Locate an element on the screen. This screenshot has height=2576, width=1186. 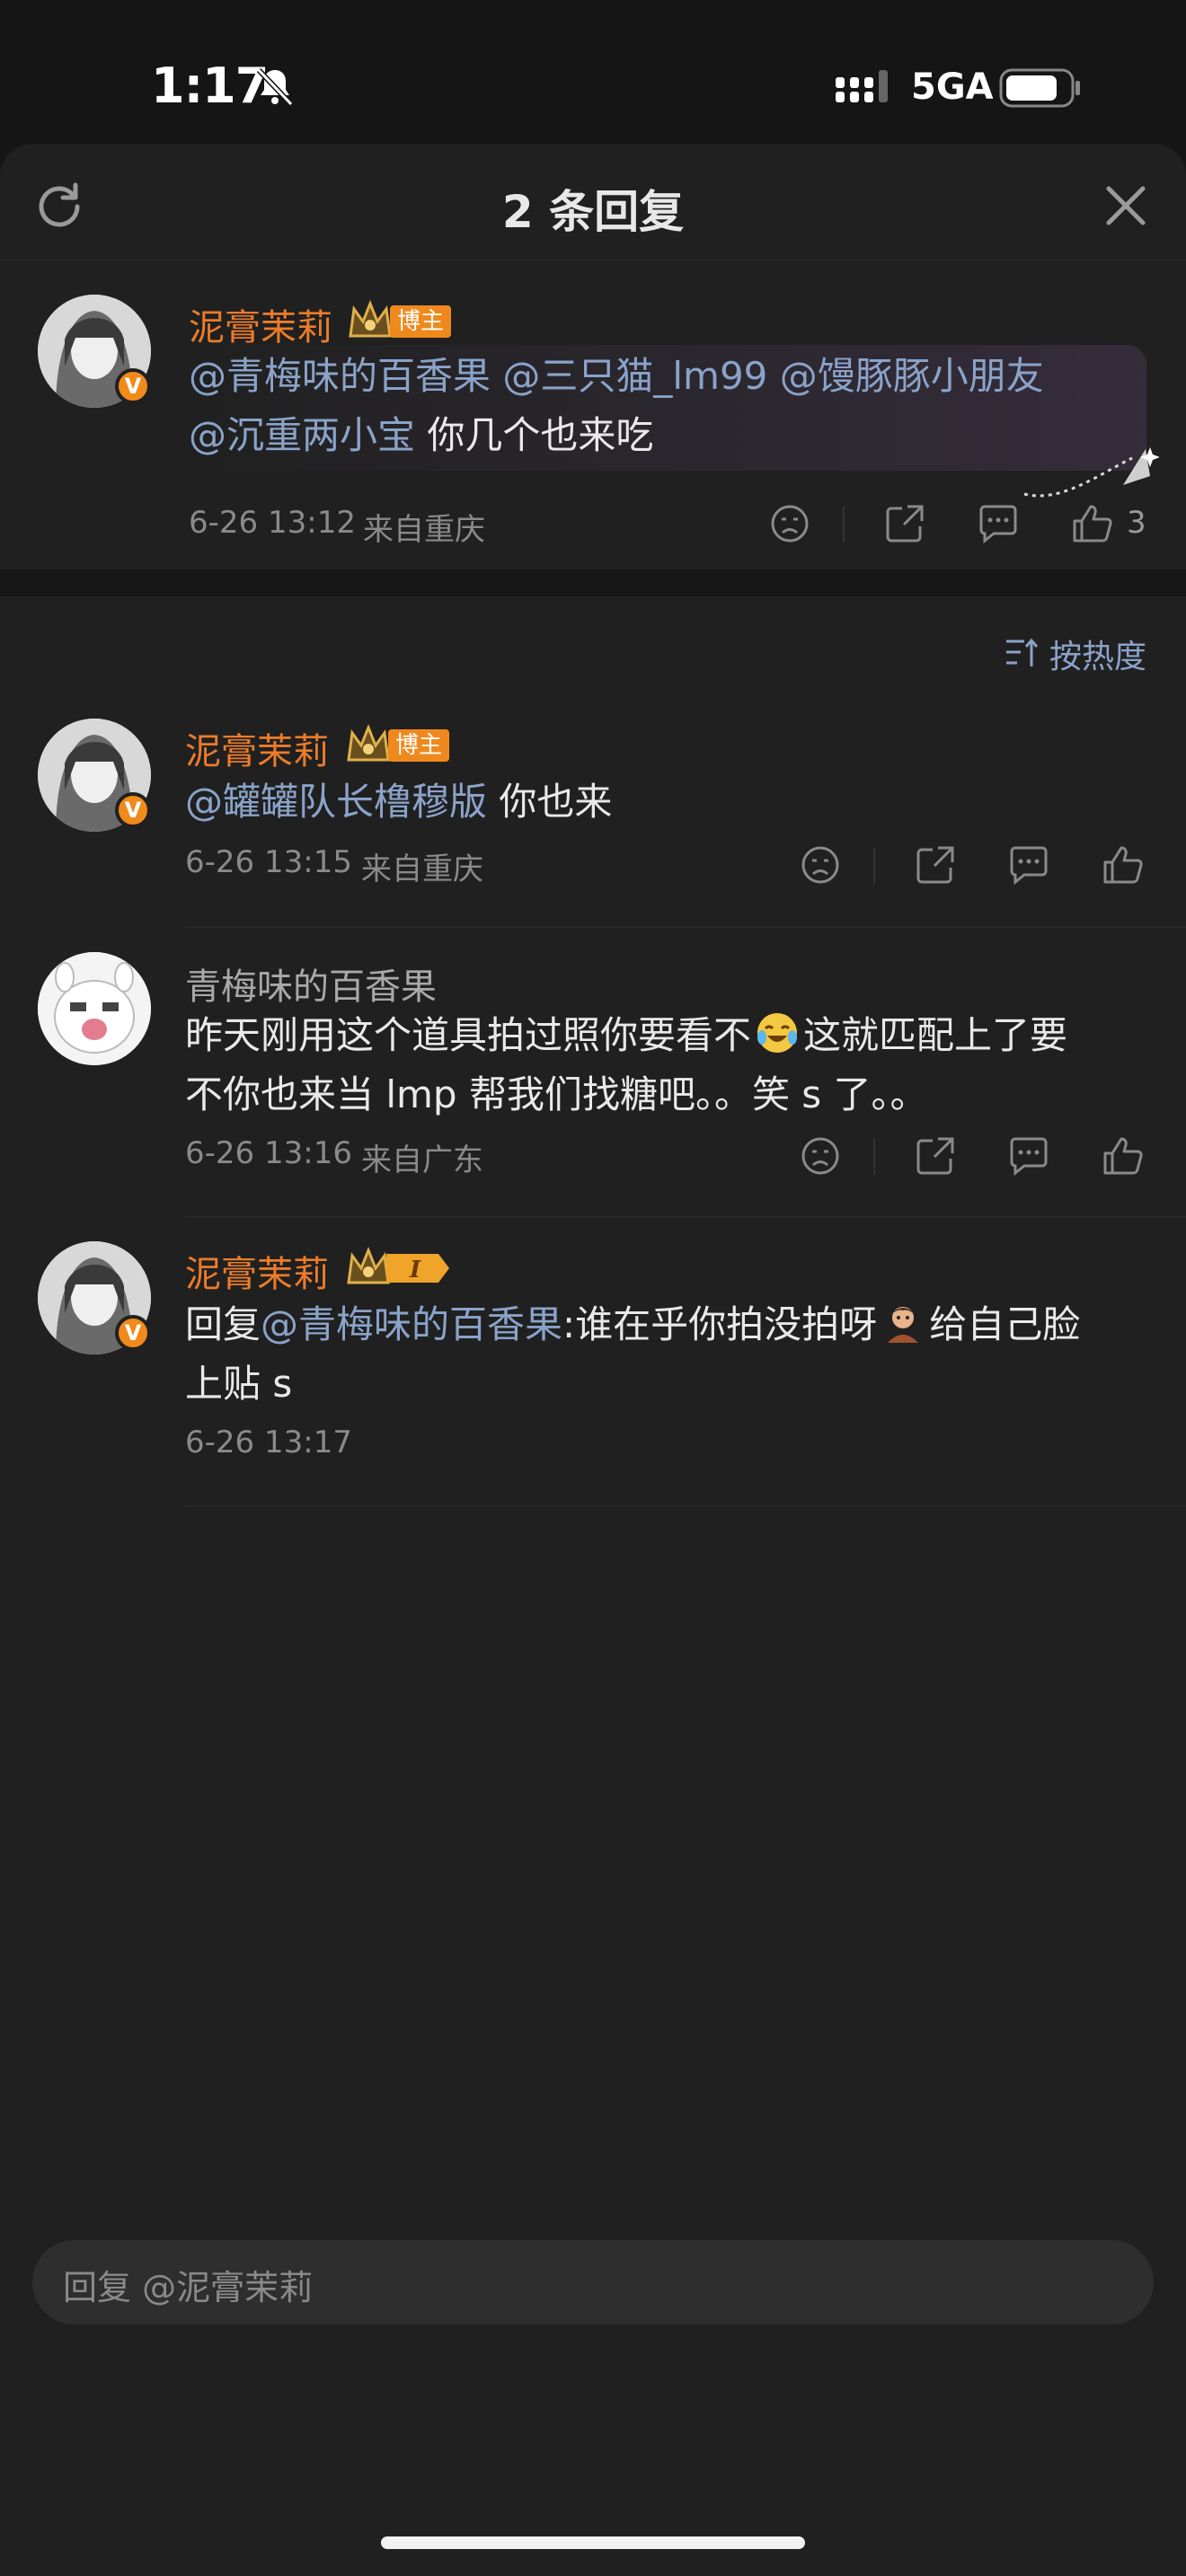
reply-body: 你也来 is located at coordinates (550, 802).